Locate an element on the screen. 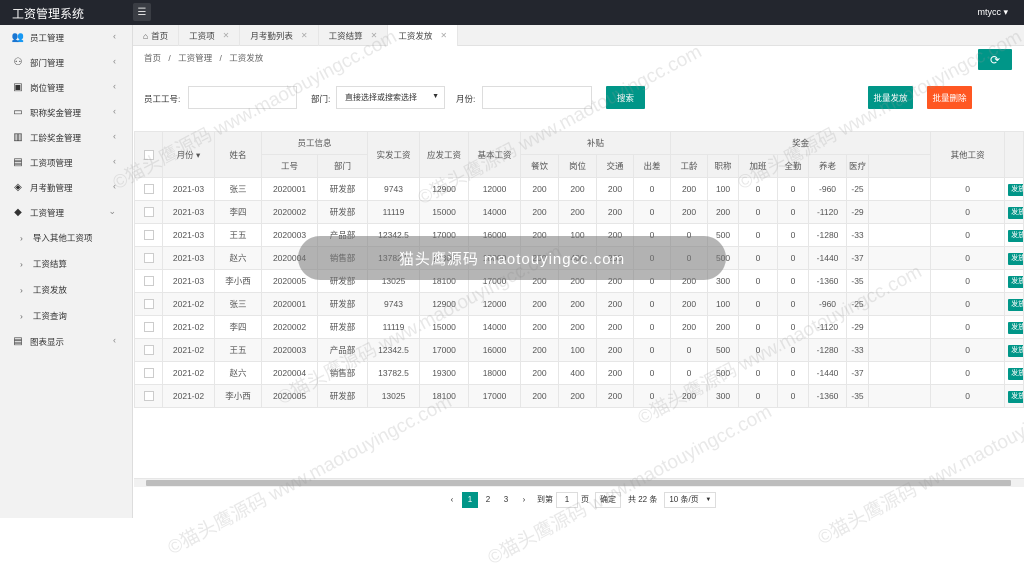 The width and height of the screenshot is (1024, 570). sidebar-subitem-1: › 工资结算 is located at coordinates (66, 264).